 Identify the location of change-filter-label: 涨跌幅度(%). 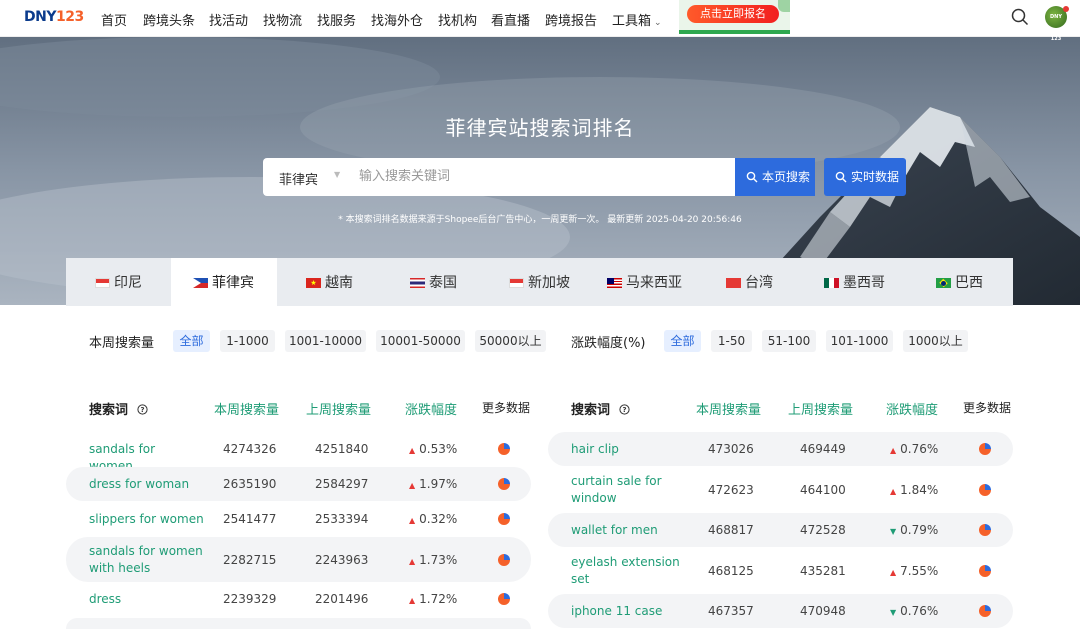
(608, 341).